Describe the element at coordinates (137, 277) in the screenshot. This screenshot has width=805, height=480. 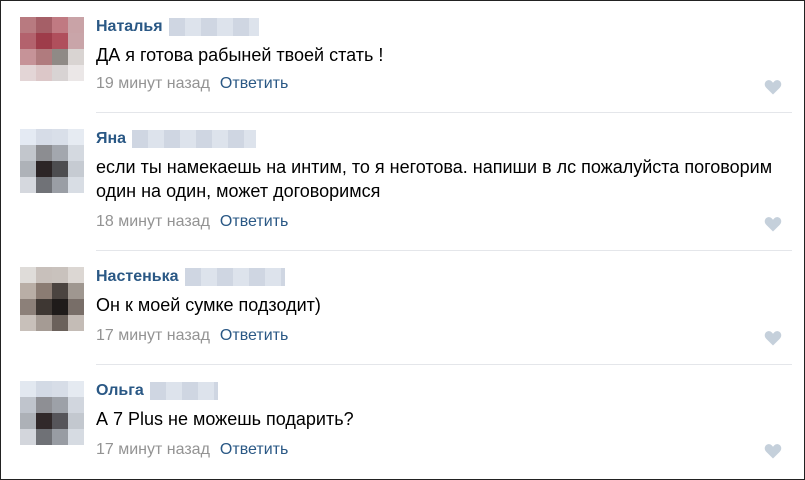
I see `author-name: Настенька` at that location.